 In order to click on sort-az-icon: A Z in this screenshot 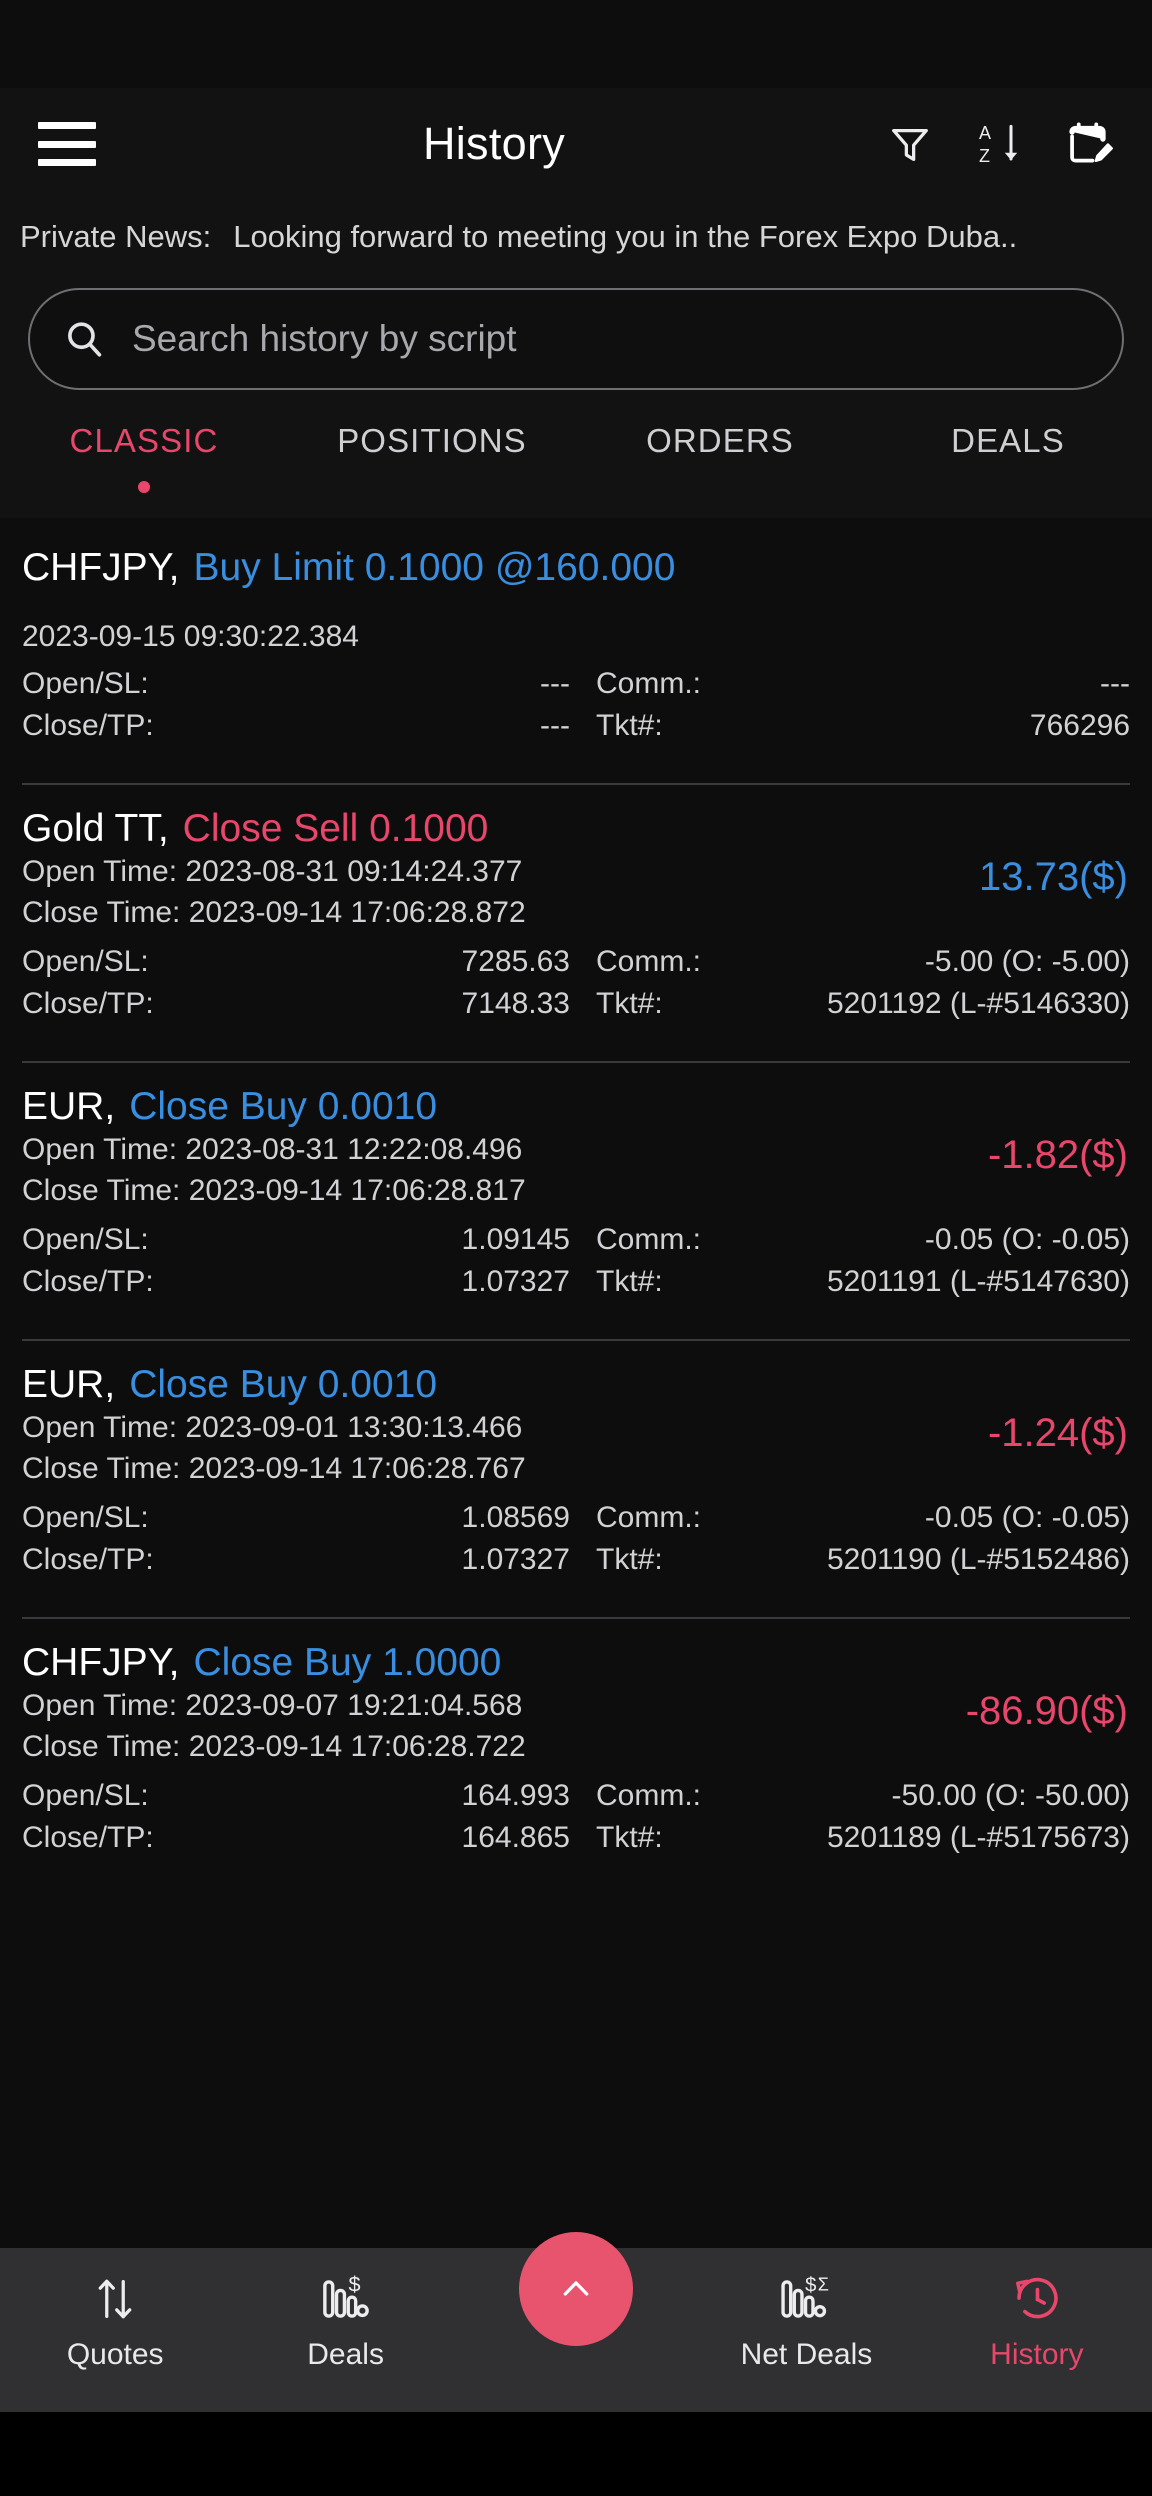, I will do `click(1000, 144)`.